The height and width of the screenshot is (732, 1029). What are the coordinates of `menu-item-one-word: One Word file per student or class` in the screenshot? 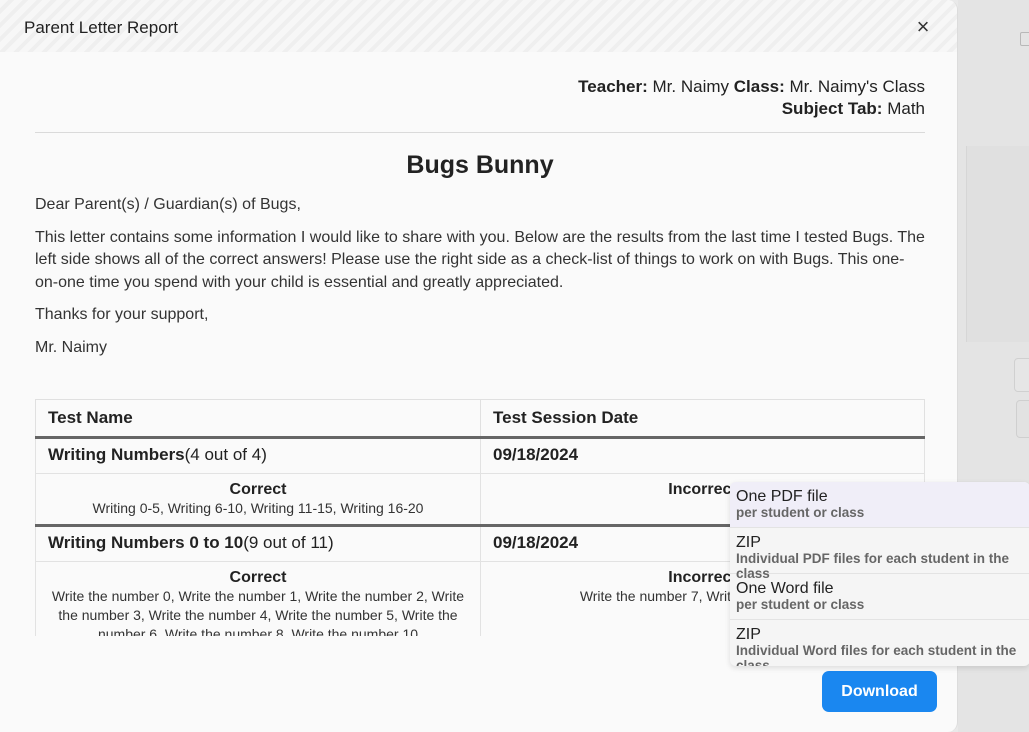 It's located at (879, 597).